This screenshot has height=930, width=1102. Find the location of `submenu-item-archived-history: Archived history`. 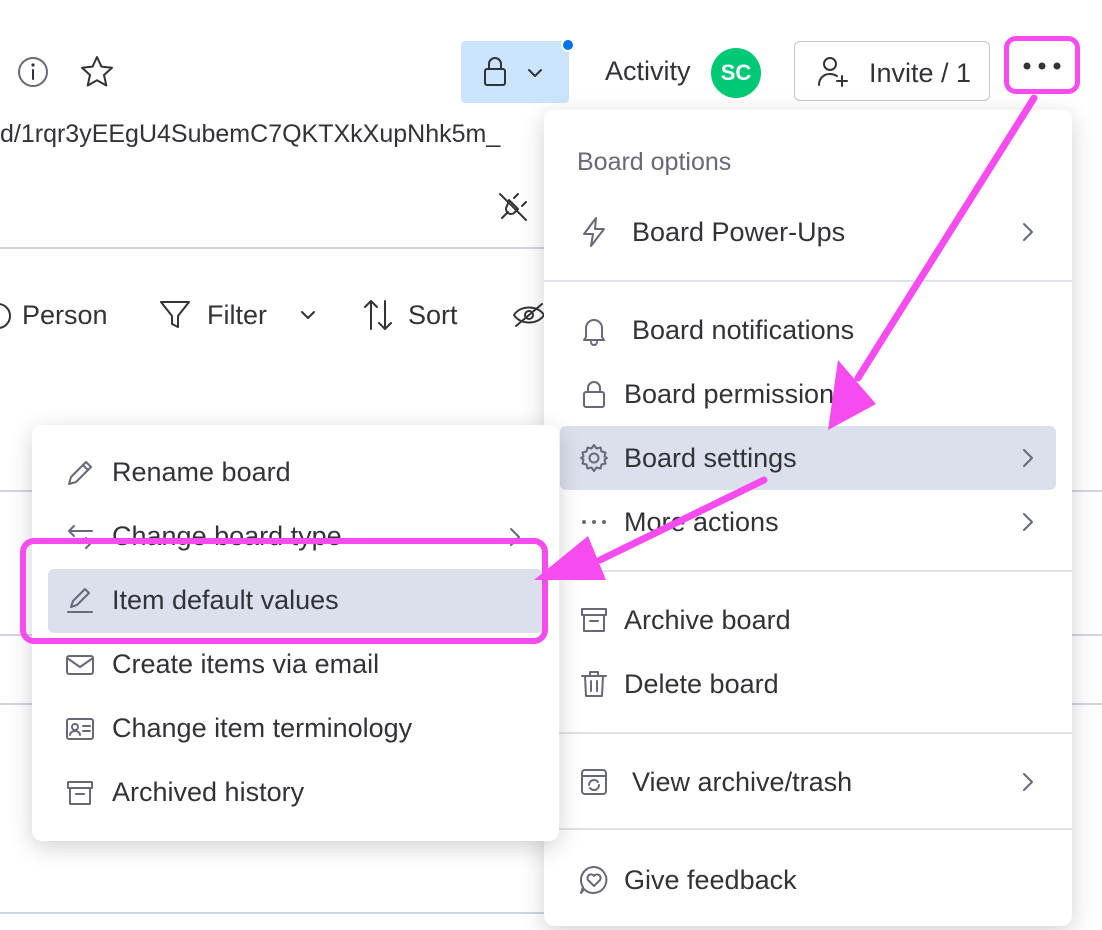

submenu-item-archived-history: Archived history is located at coordinates (295, 793).